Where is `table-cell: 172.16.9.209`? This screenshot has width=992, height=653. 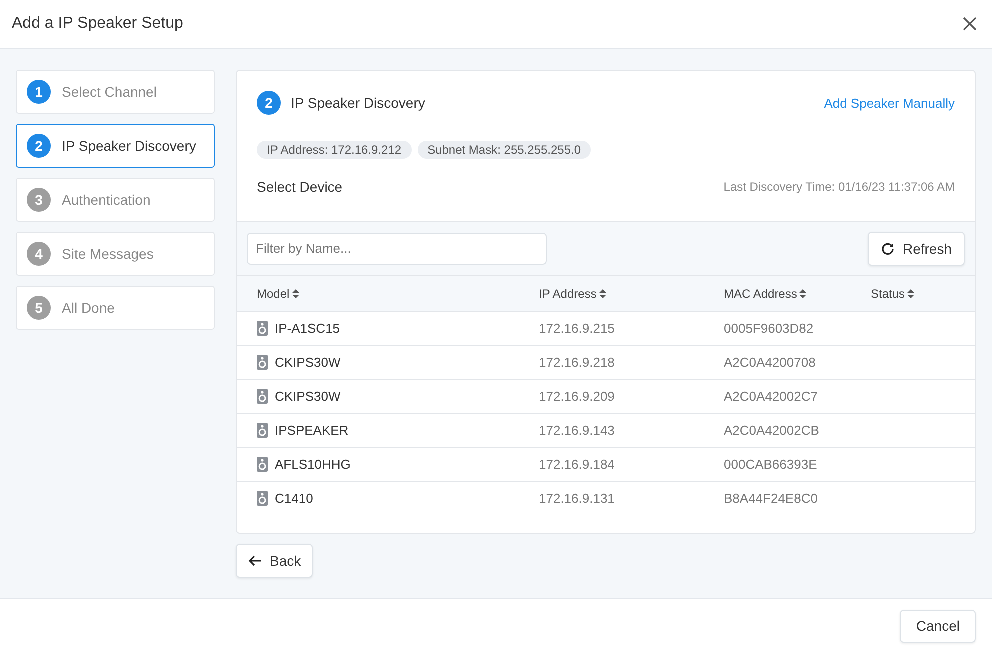 table-cell: 172.16.9.209 is located at coordinates (577, 396).